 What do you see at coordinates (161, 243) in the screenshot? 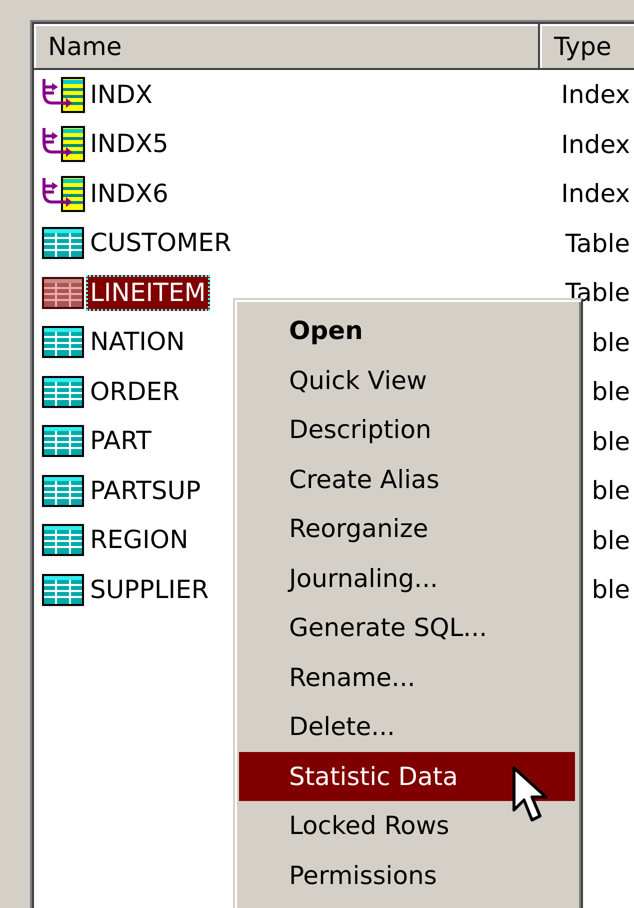
I see `item-name: CUSTOMER` at bounding box center [161, 243].